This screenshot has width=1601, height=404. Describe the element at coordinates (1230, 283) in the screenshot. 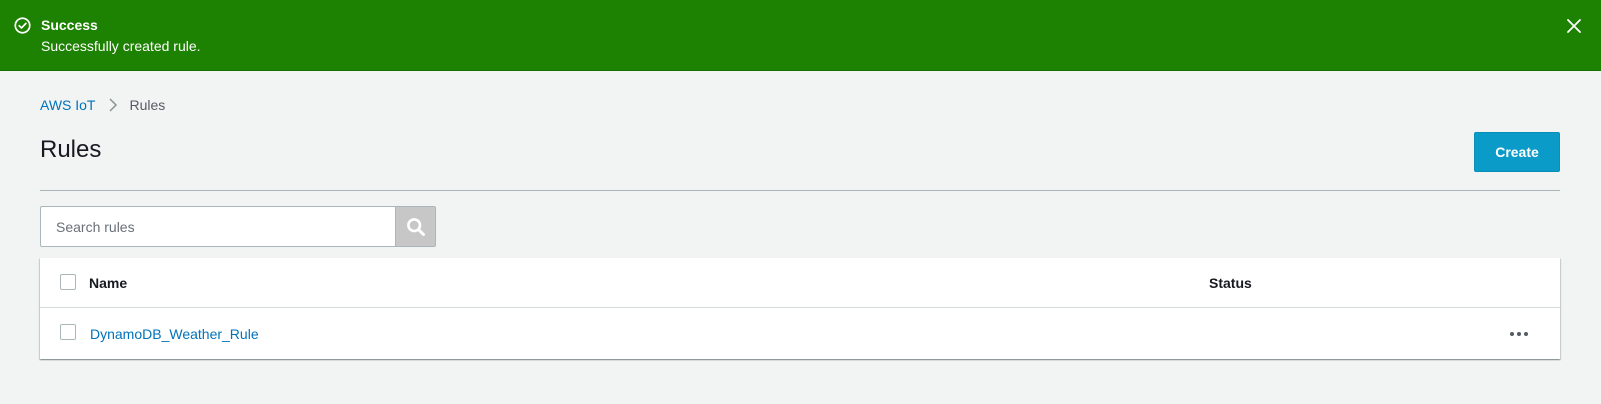

I see `column-header-status: Status` at that location.